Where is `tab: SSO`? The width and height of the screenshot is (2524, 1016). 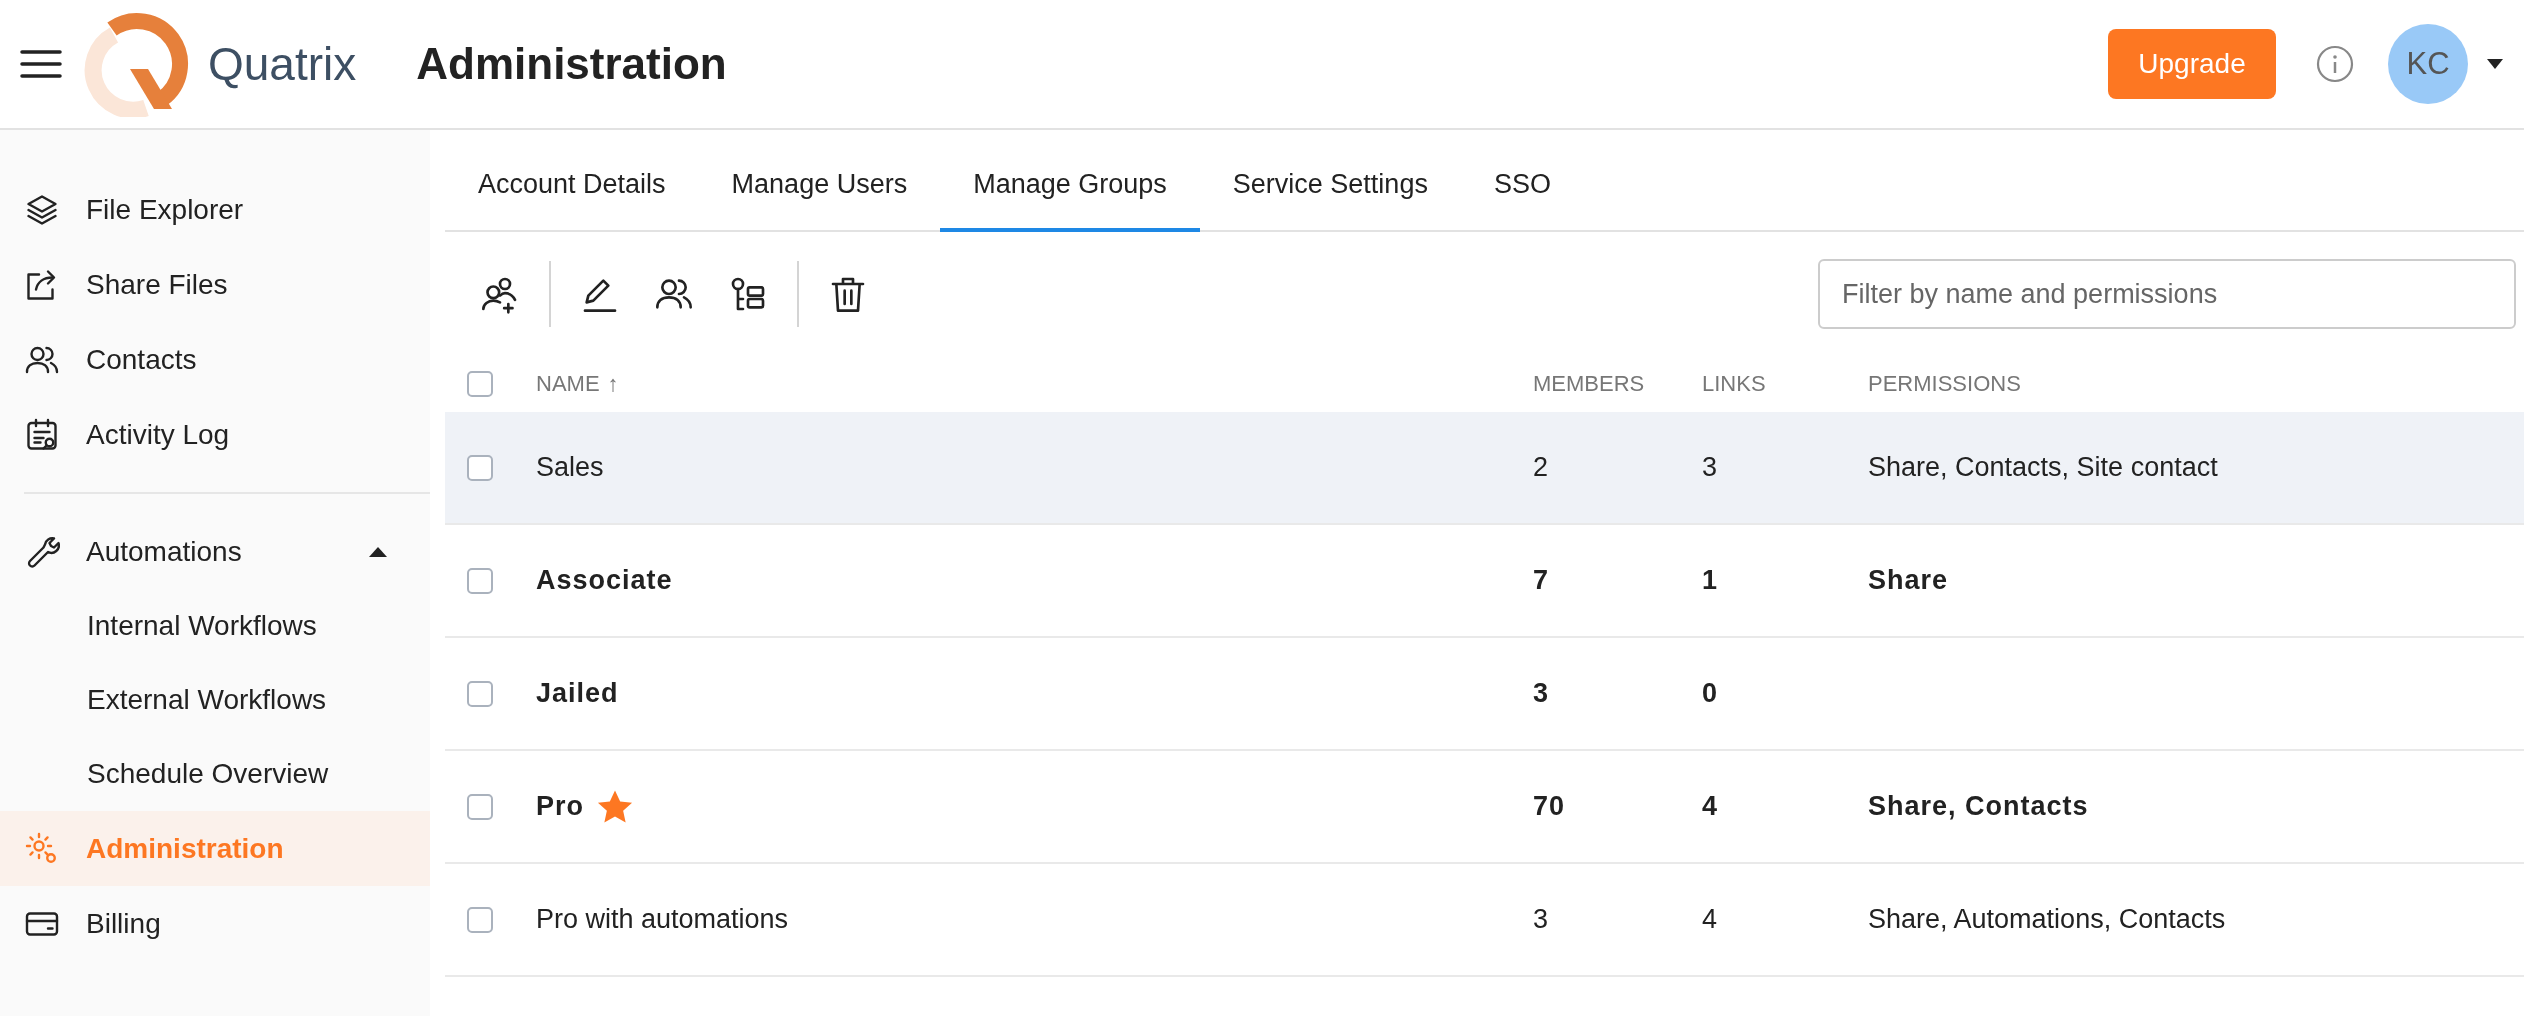
tab: SSO is located at coordinates (1522, 186).